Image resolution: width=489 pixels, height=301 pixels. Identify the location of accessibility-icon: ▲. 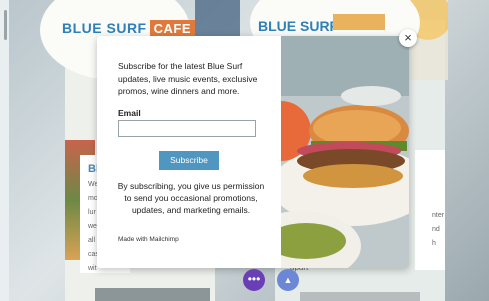
(288, 280).